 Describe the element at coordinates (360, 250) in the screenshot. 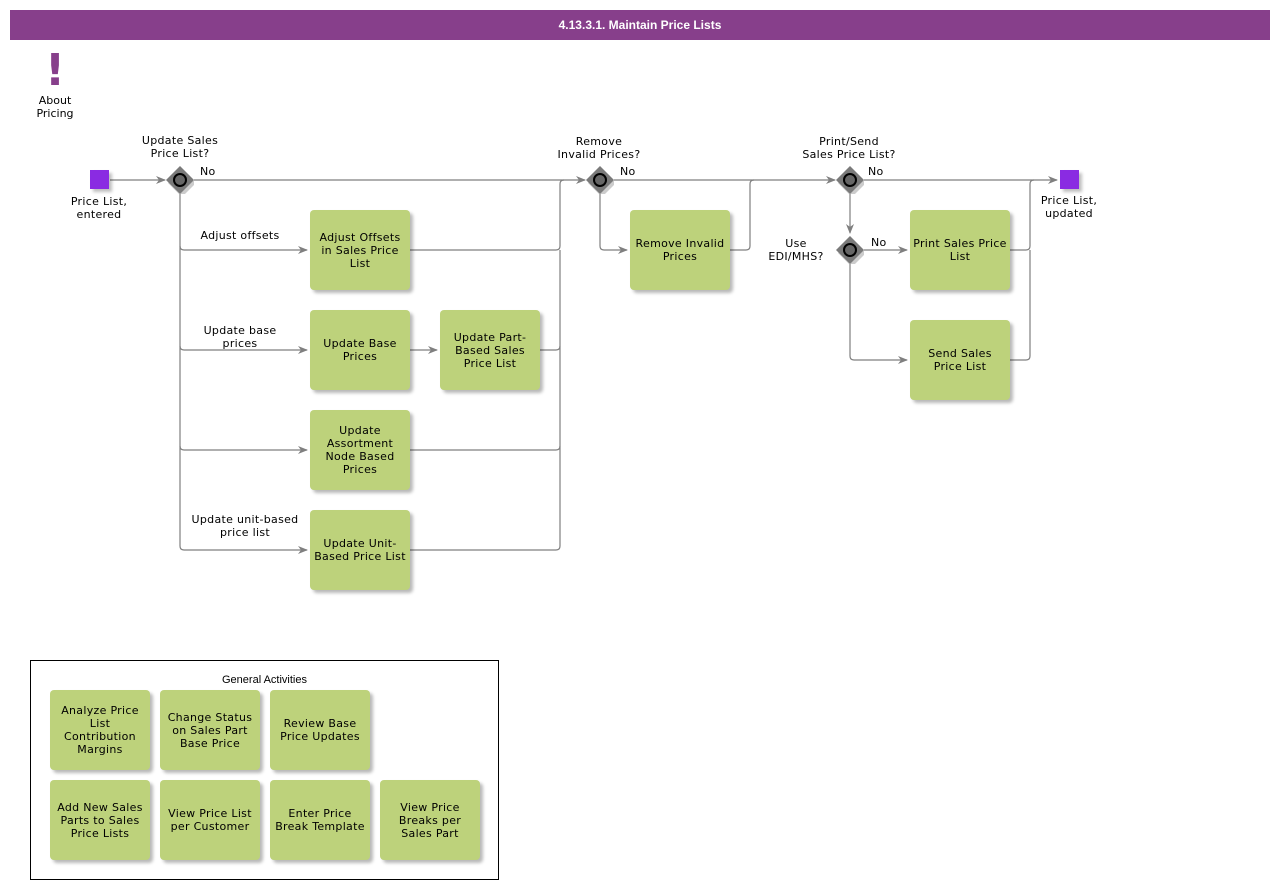

I see `task-adjust-offsets: Adjust Offsets in Sales Price List` at that location.